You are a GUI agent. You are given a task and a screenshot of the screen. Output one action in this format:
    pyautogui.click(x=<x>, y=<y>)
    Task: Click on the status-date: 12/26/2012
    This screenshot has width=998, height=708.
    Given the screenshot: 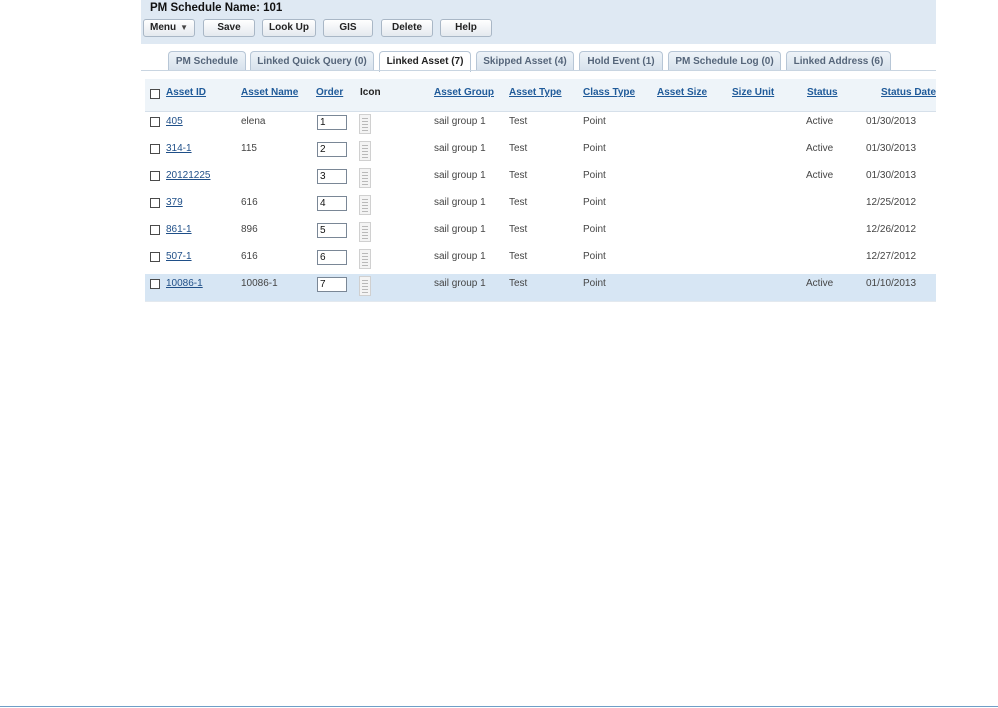 What is the action you would take?
    pyautogui.click(x=891, y=229)
    